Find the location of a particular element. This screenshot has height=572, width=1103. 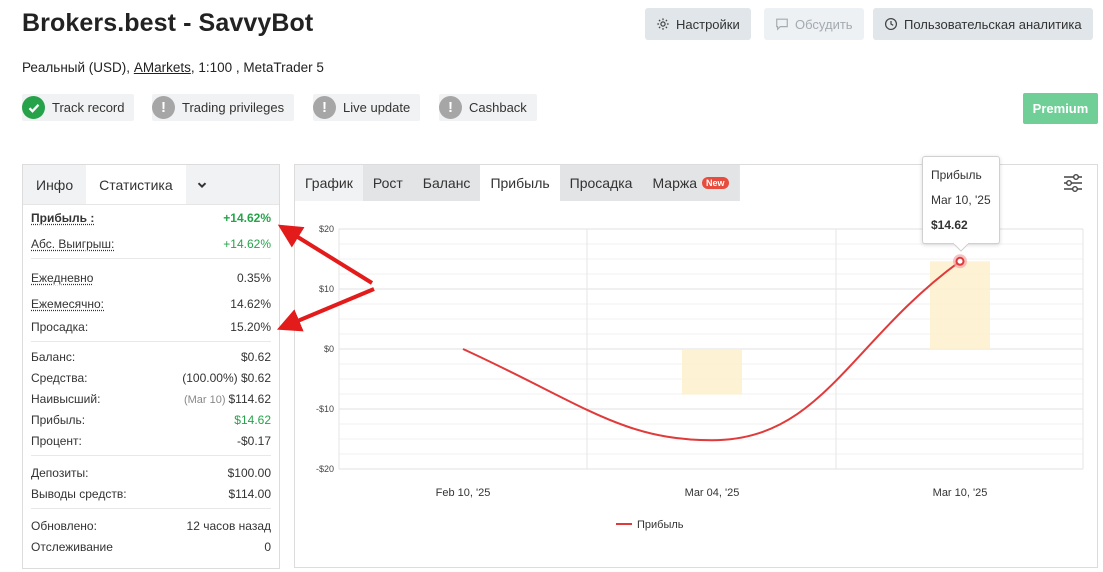

stat-row-highest: Наивысший: (Mar 10) $114.62 is located at coordinates (151, 398).